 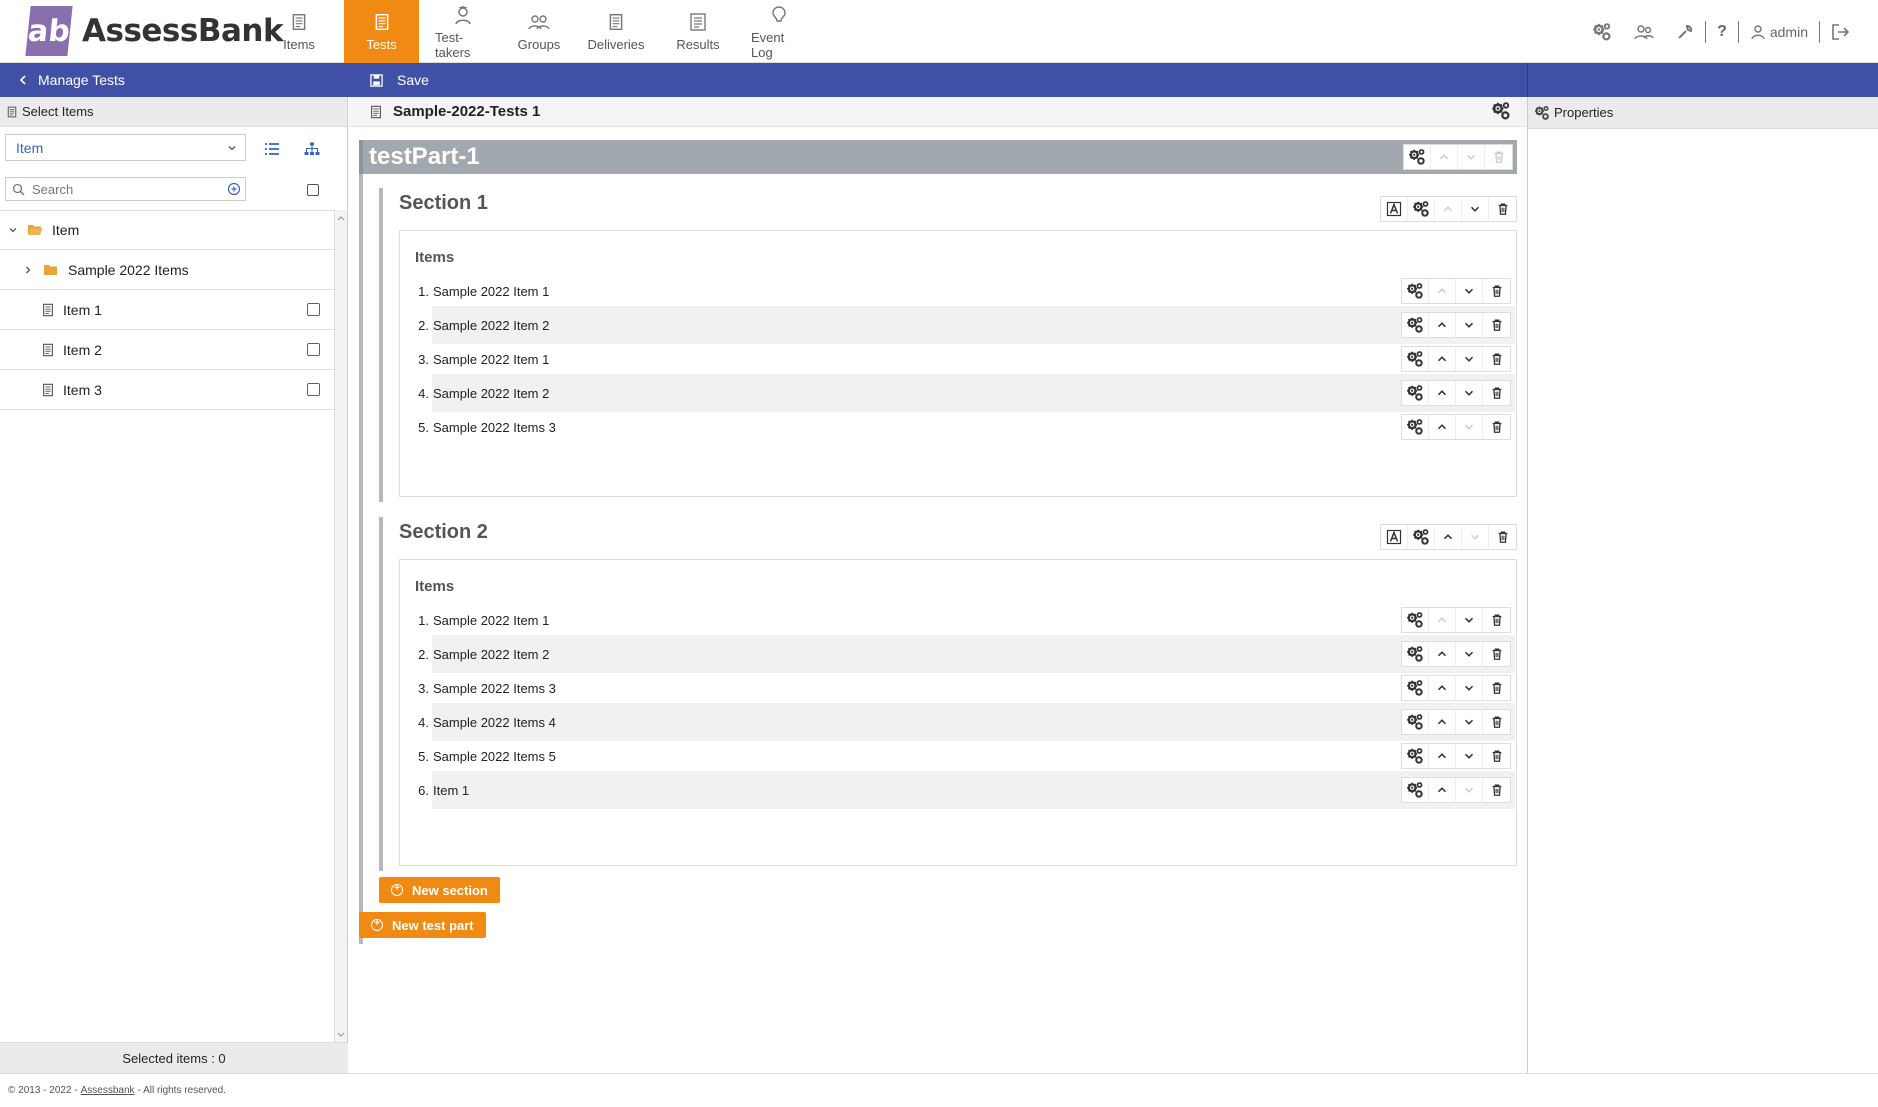 What do you see at coordinates (341, 1035) in the screenshot?
I see `scroll-down-icon` at bounding box center [341, 1035].